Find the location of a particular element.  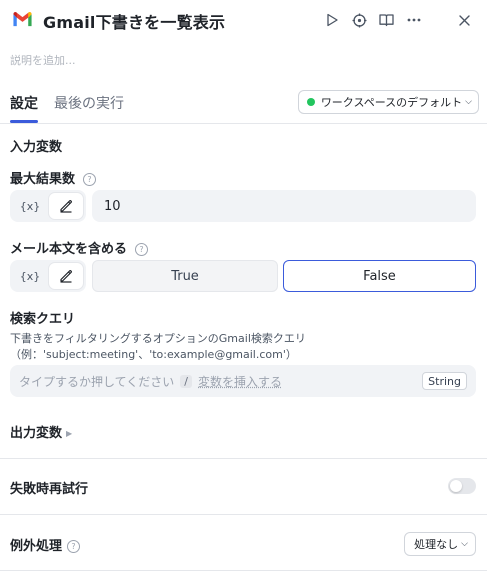

workspace-label: ワークスペースのデフォルト is located at coordinates (391, 102).